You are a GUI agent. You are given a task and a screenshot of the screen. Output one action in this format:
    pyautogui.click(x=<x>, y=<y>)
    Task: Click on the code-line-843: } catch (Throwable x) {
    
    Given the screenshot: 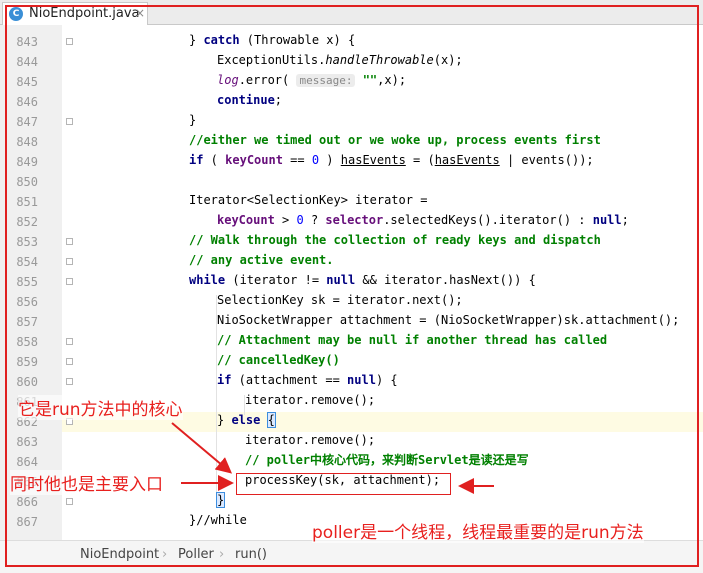 What is the action you would take?
    pyautogui.click(x=272, y=40)
    